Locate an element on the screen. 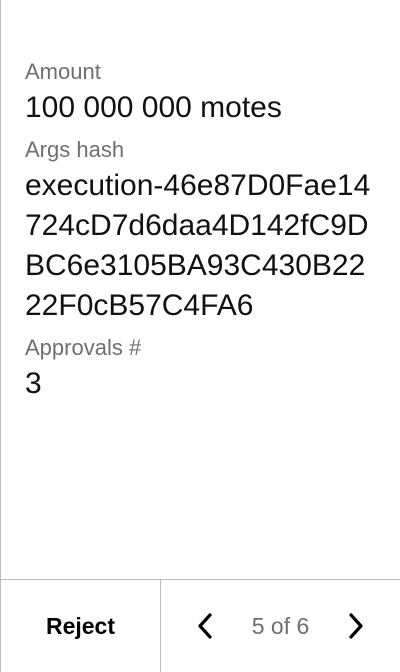 This screenshot has width=400, height=672. approvals-field: Approvals # 3 is located at coordinates (201, 368).